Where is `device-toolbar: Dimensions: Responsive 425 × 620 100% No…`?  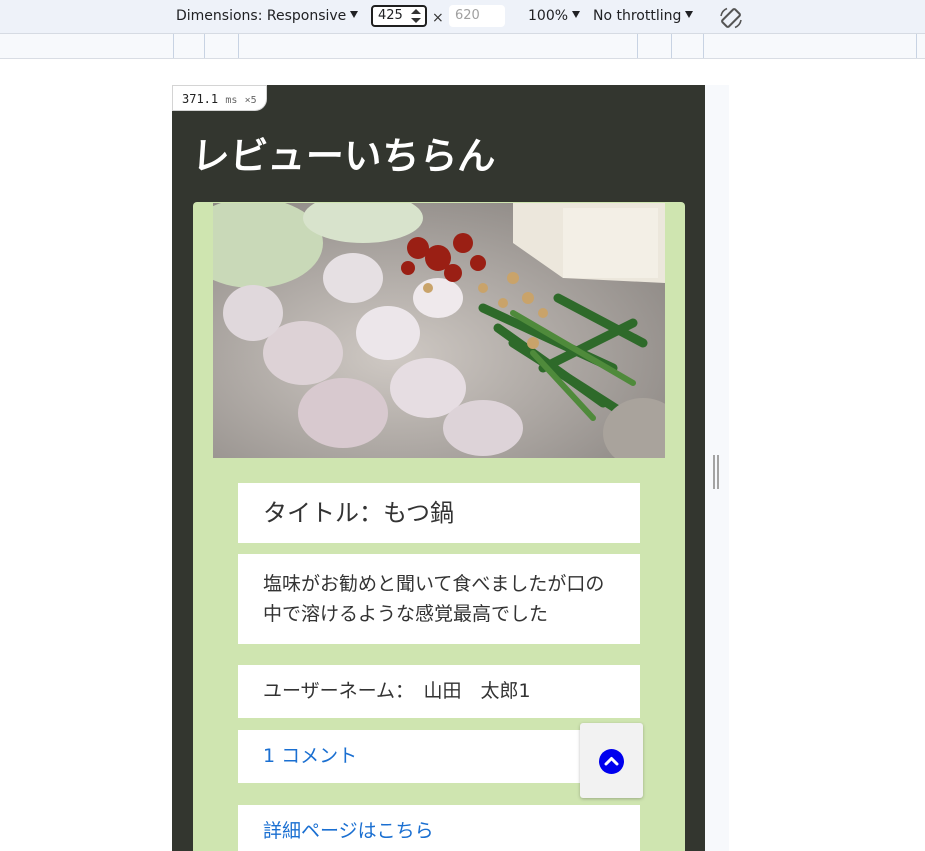
device-toolbar: Dimensions: Responsive 425 × 620 100% No… is located at coordinates (462, 17).